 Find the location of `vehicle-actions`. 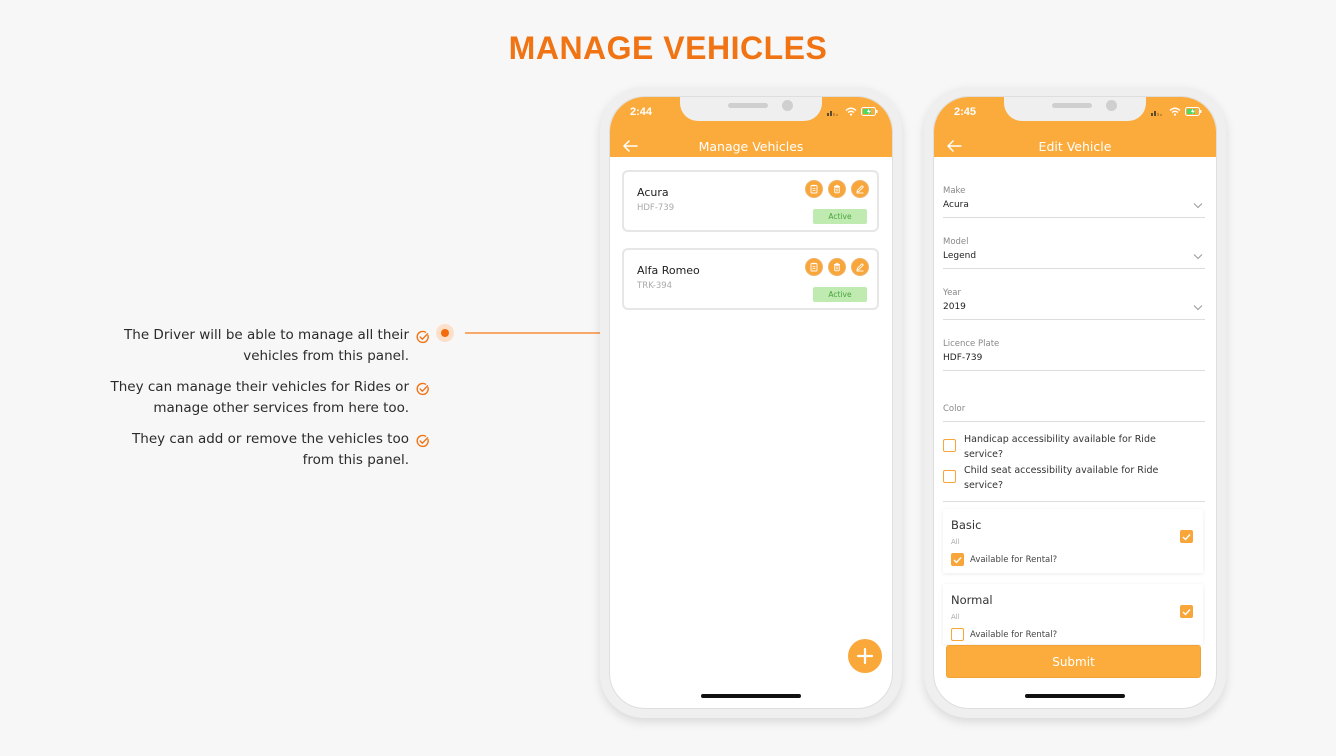

vehicle-actions is located at coordinates (837, 189).